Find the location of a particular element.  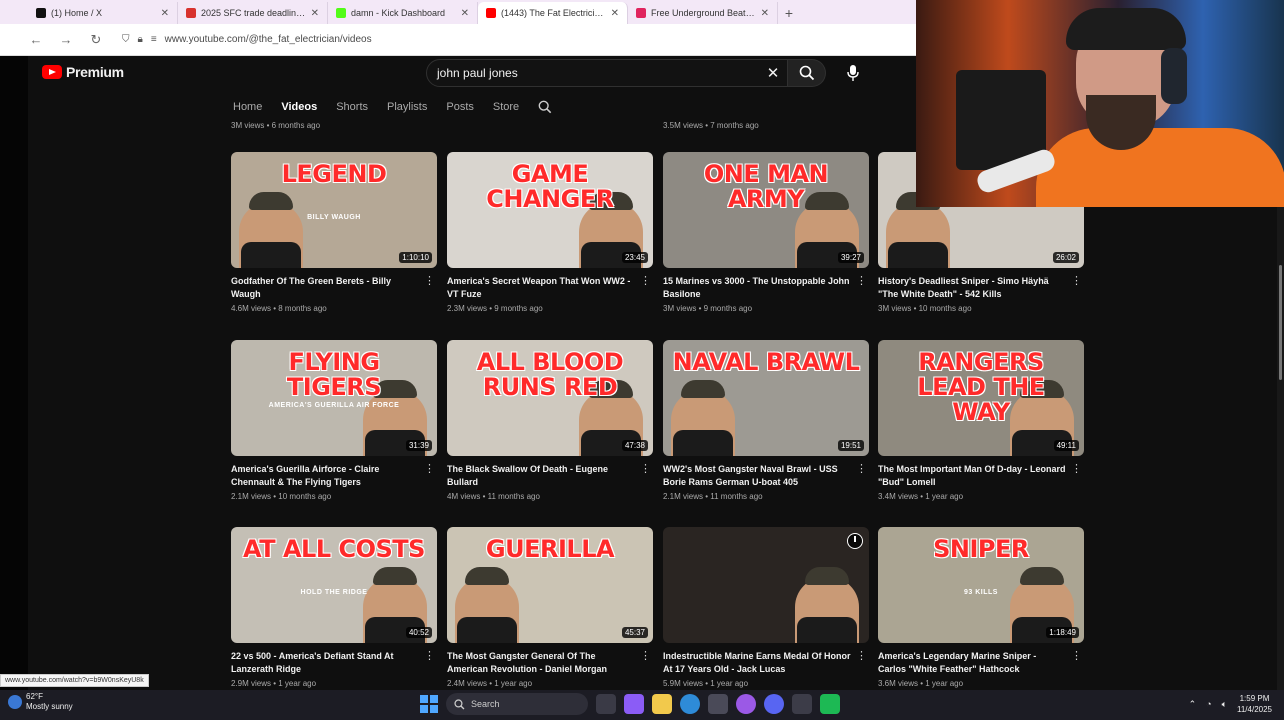

reload-icon: ↻ is located at coordinates (96, 40).